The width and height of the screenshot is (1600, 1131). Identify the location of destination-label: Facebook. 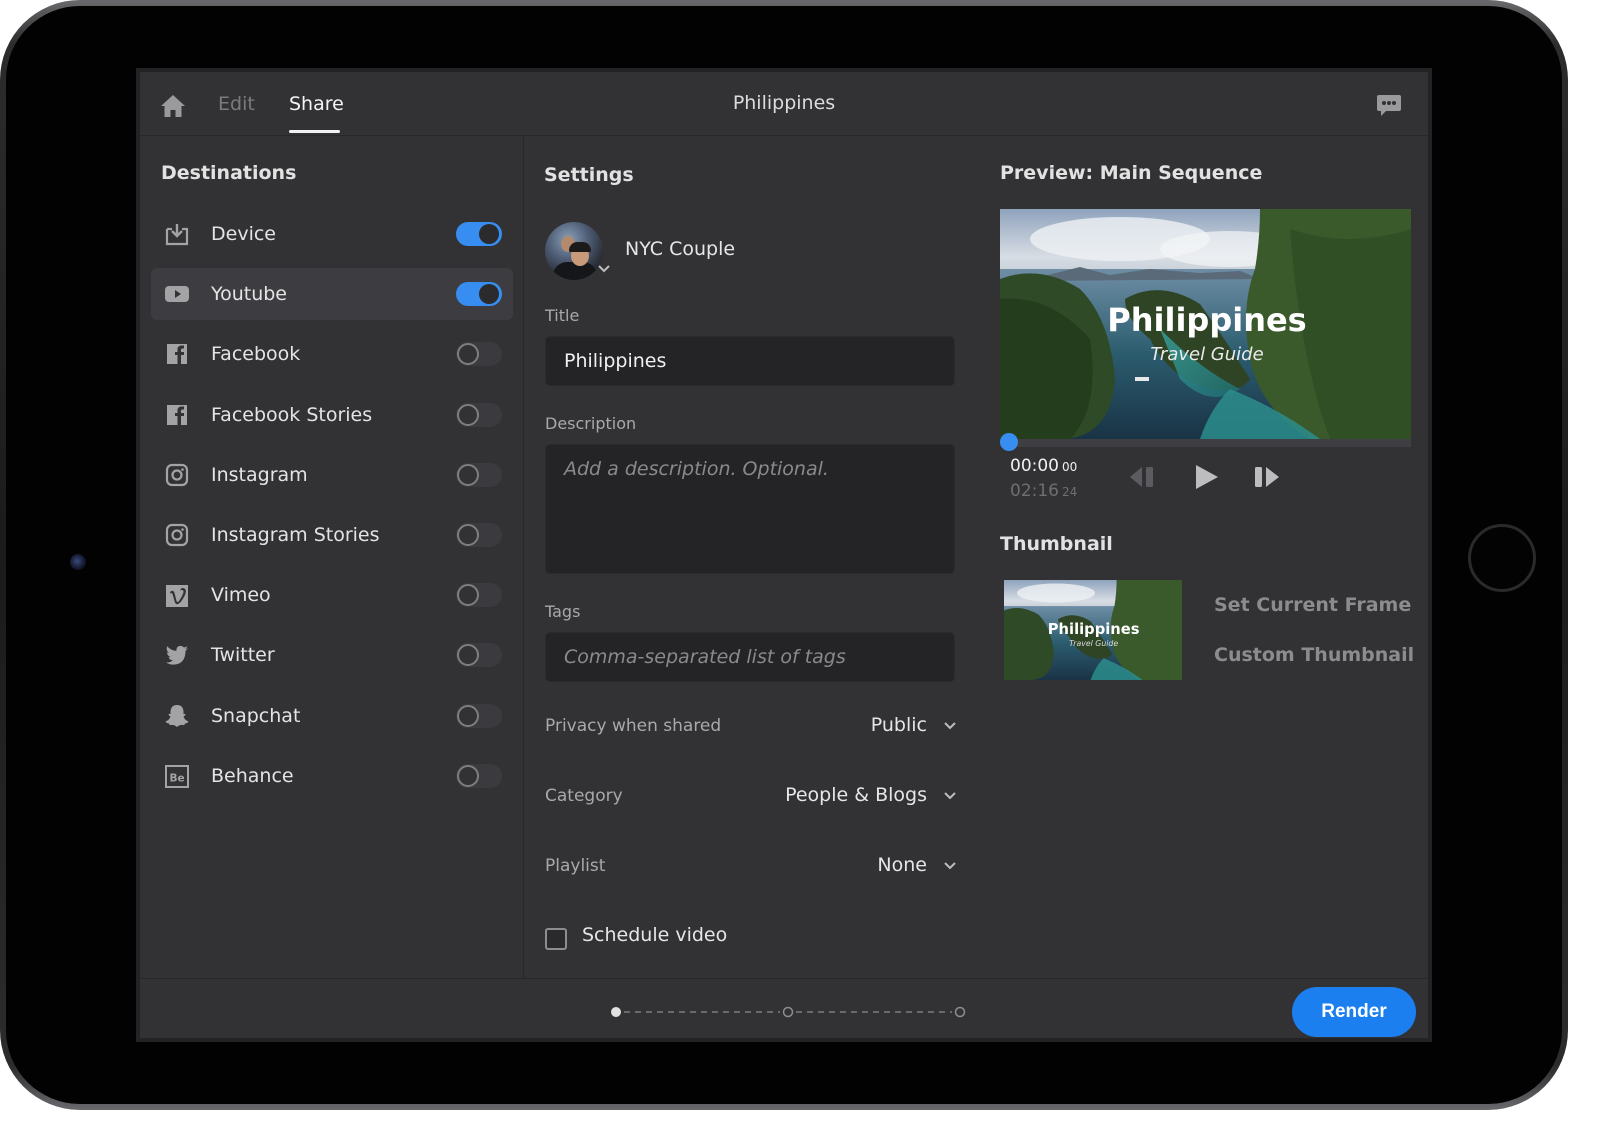
(256, 354).